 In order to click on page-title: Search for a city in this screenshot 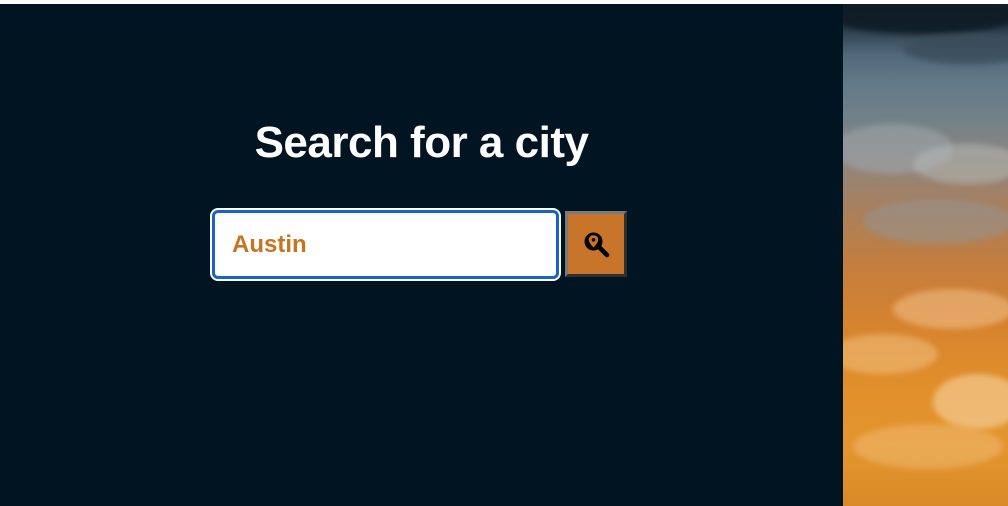, I will do `click(421, 142)`.